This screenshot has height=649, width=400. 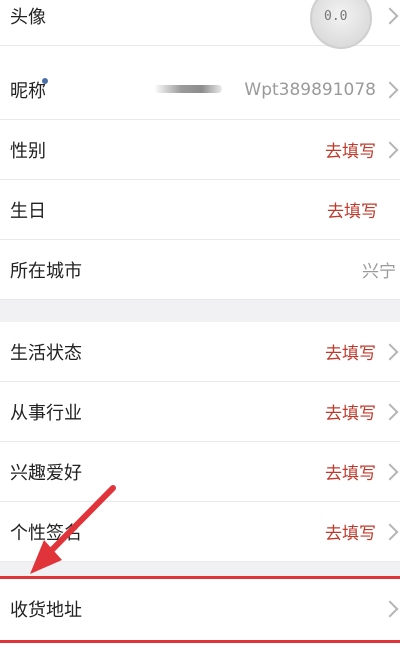 I want to click on row-avatar-label: 头像, so click(x=28, y=17).